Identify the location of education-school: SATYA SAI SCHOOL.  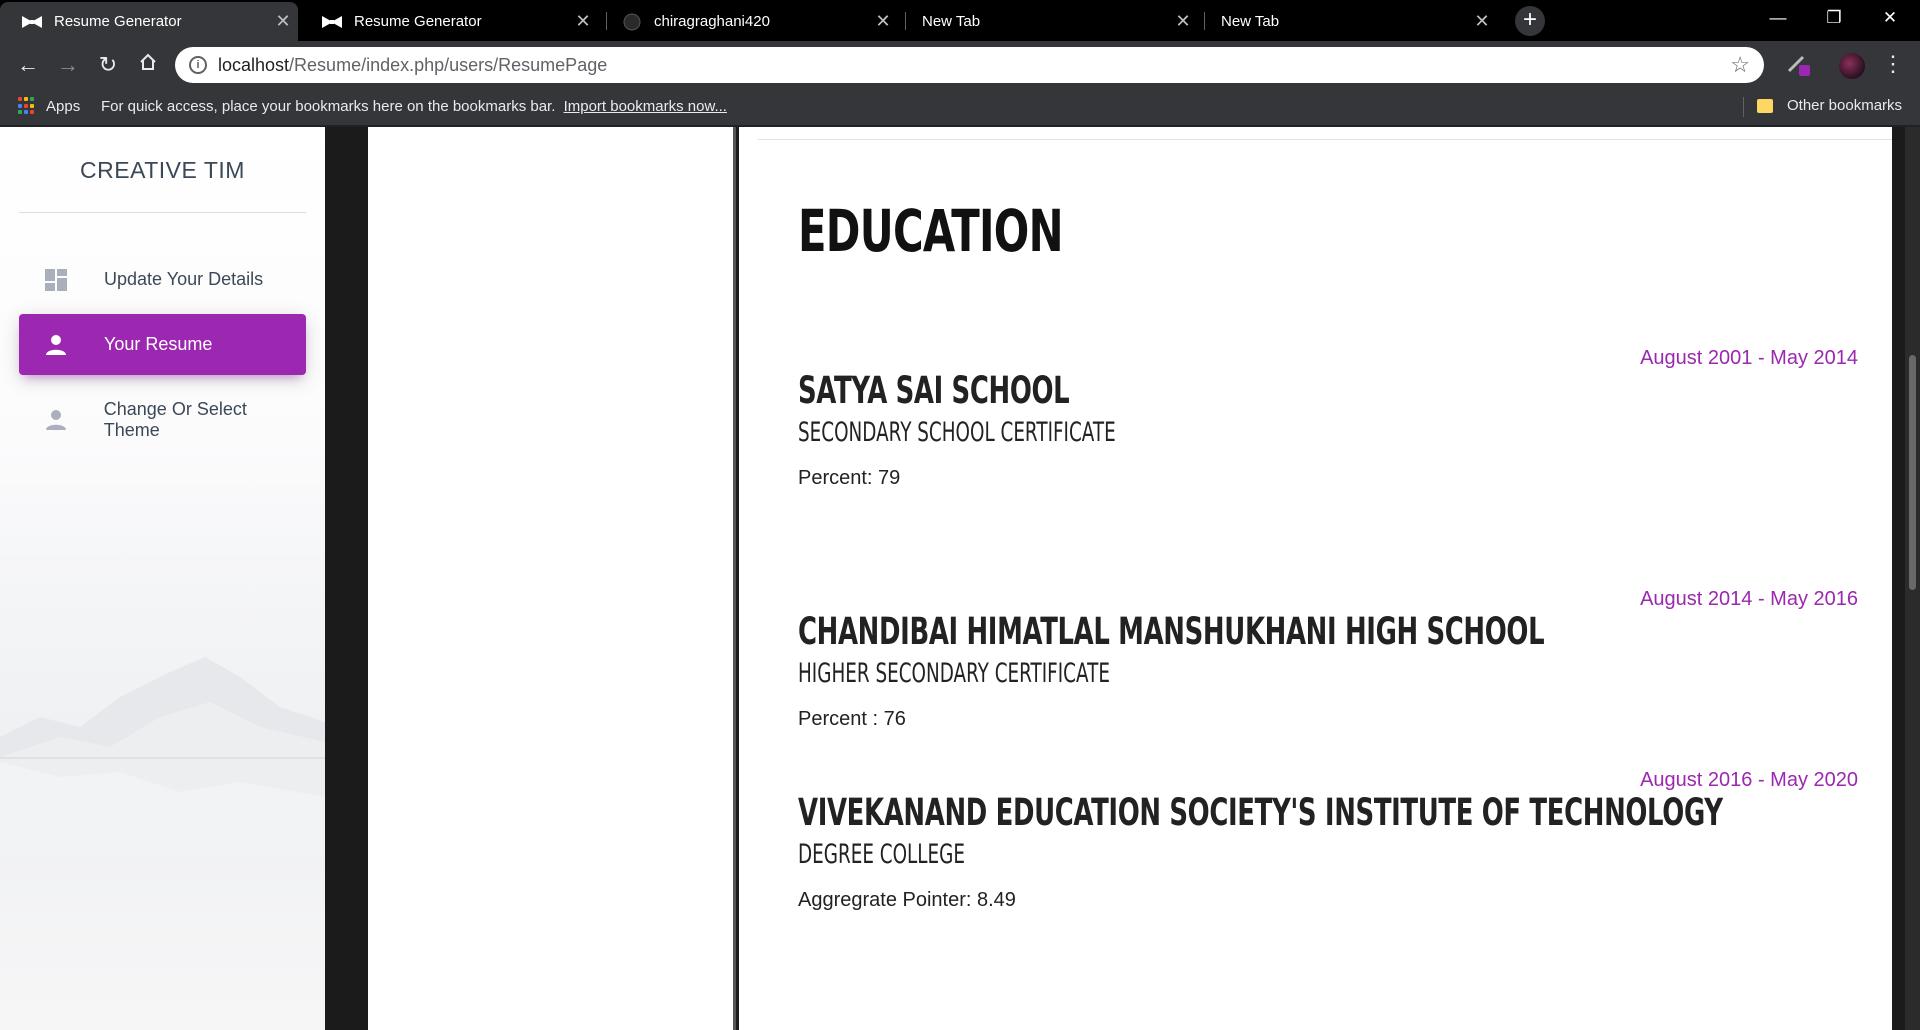
(934, 390).